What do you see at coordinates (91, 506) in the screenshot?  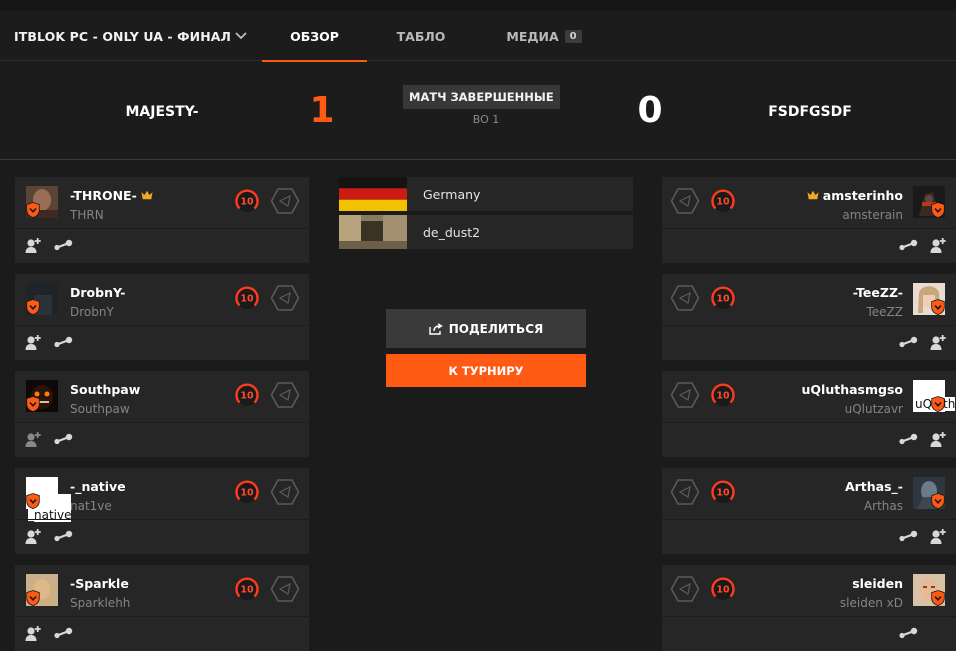 I see `player-name: nat1ve` at bounding box center [91, 506].